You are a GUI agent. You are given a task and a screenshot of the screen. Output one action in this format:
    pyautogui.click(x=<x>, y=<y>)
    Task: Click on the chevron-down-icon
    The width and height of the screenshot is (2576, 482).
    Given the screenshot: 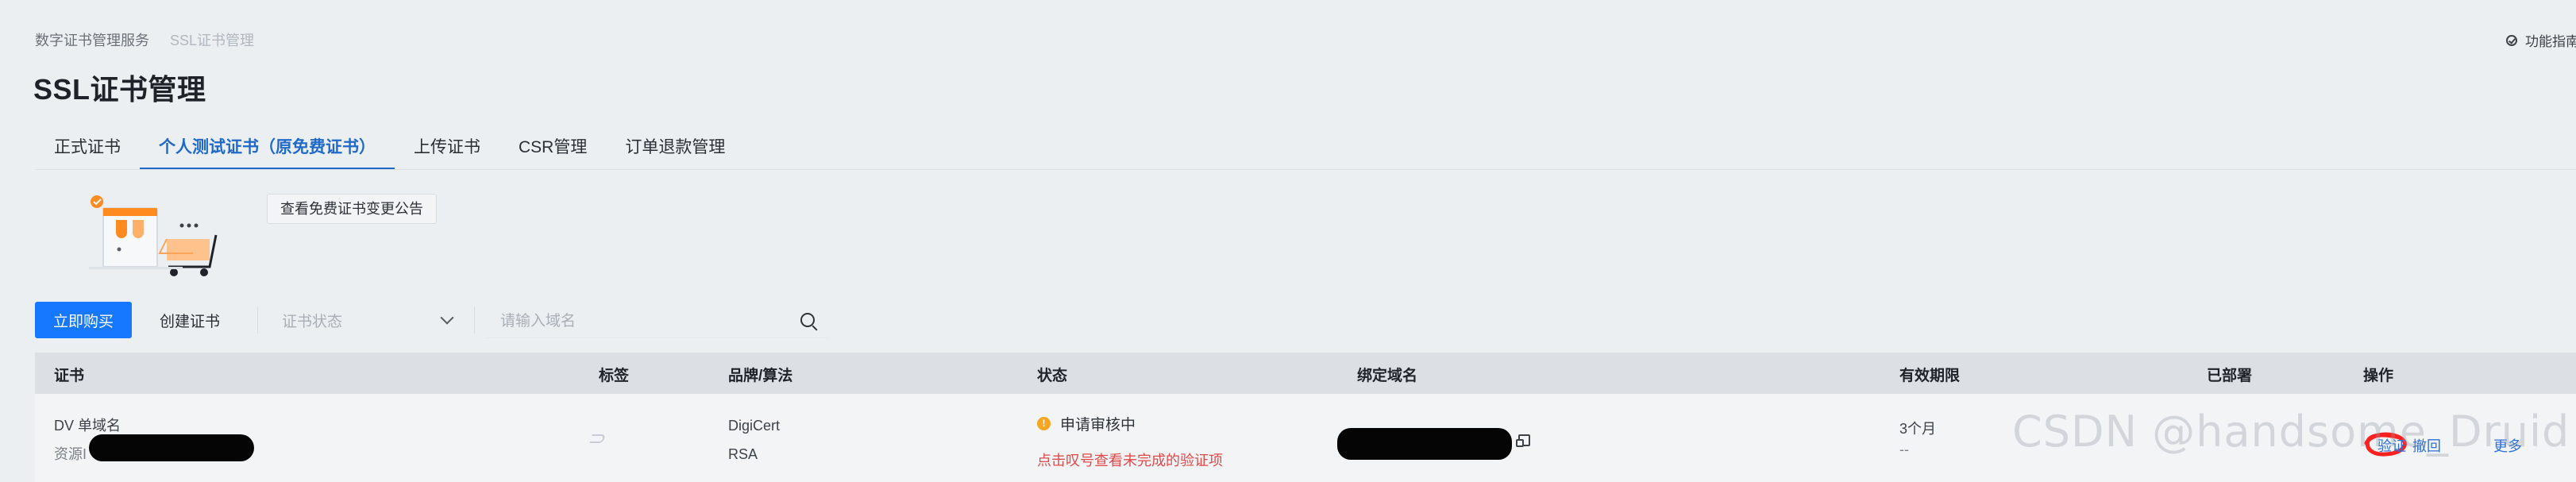 What is the action you would take?
    pyautogui.click(x=447, y=317)
    